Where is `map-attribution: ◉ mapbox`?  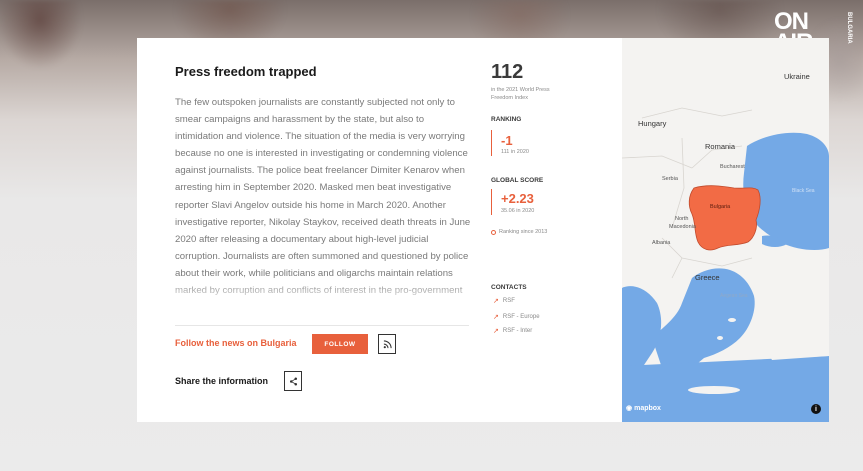
map-attribution: ◉ mapbox is located at coordinates (643, 408).